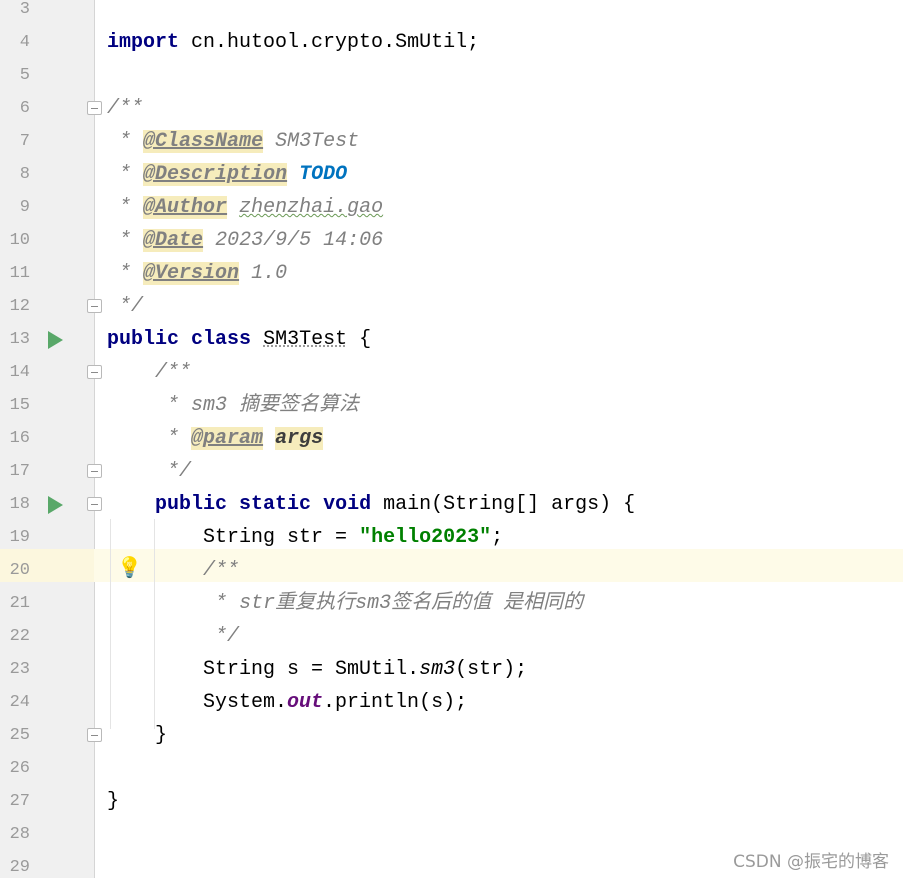  What do you see at coordinates (451, 636) in the screenshot?
I see `code-line: 22 */` at bounding box center [451, 636].